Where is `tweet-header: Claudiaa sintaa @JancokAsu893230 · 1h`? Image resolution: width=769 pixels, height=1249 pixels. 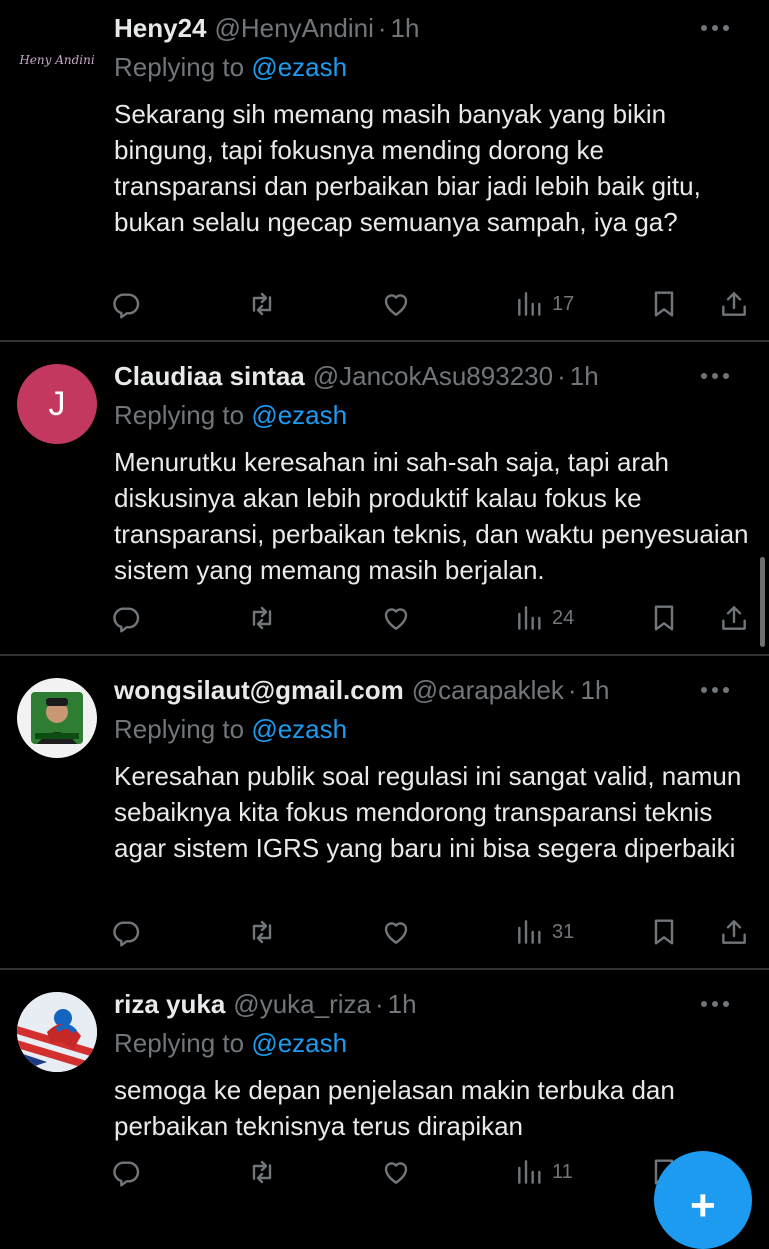 tweet-header: Claudiaa sintaa @JancokAsu893230 · 1h is located at coordinates (431, 376).